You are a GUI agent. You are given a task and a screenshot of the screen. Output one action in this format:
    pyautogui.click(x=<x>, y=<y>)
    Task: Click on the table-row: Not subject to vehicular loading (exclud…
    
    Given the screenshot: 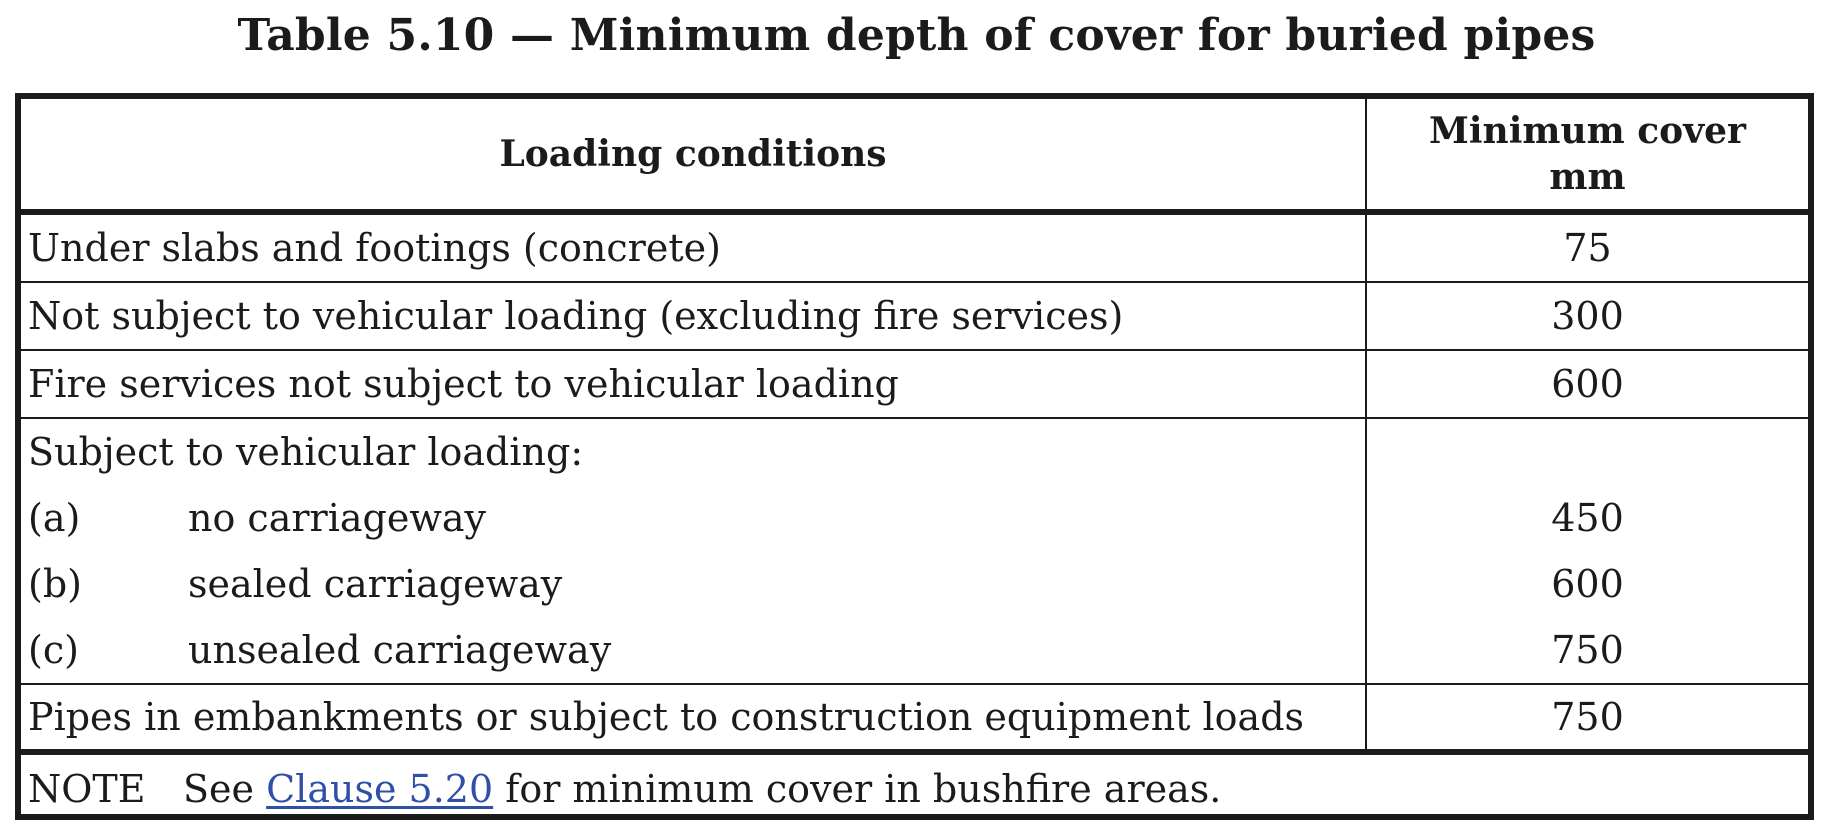 What is the action you would take?
    pyautogui.click(x=914, y=316)
    